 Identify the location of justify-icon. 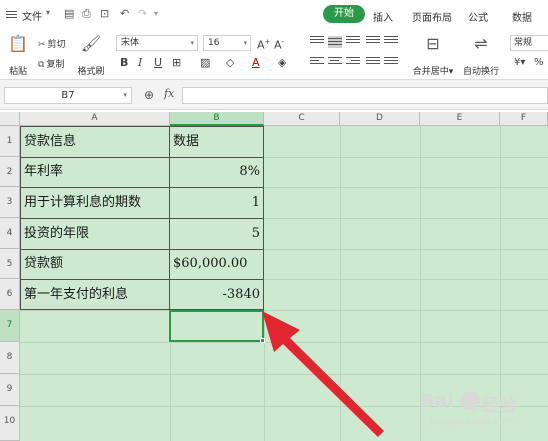
(373, 63).